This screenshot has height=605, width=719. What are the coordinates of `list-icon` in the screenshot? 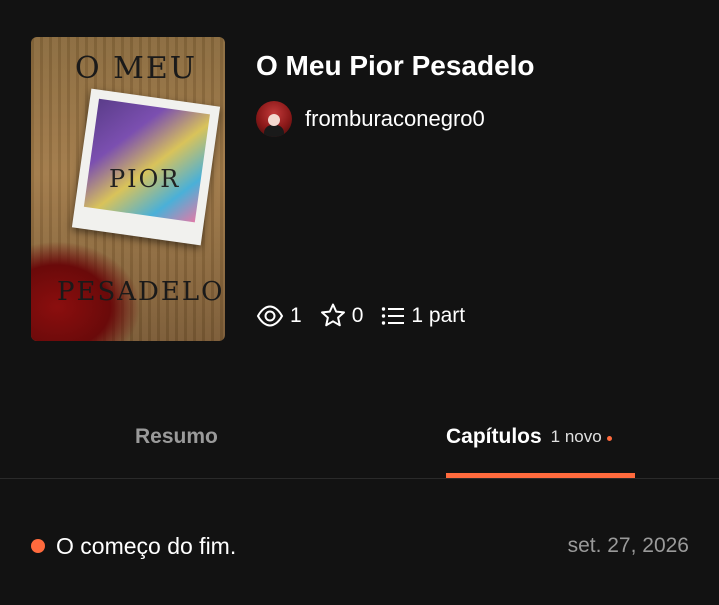 It's located at (393, 315).